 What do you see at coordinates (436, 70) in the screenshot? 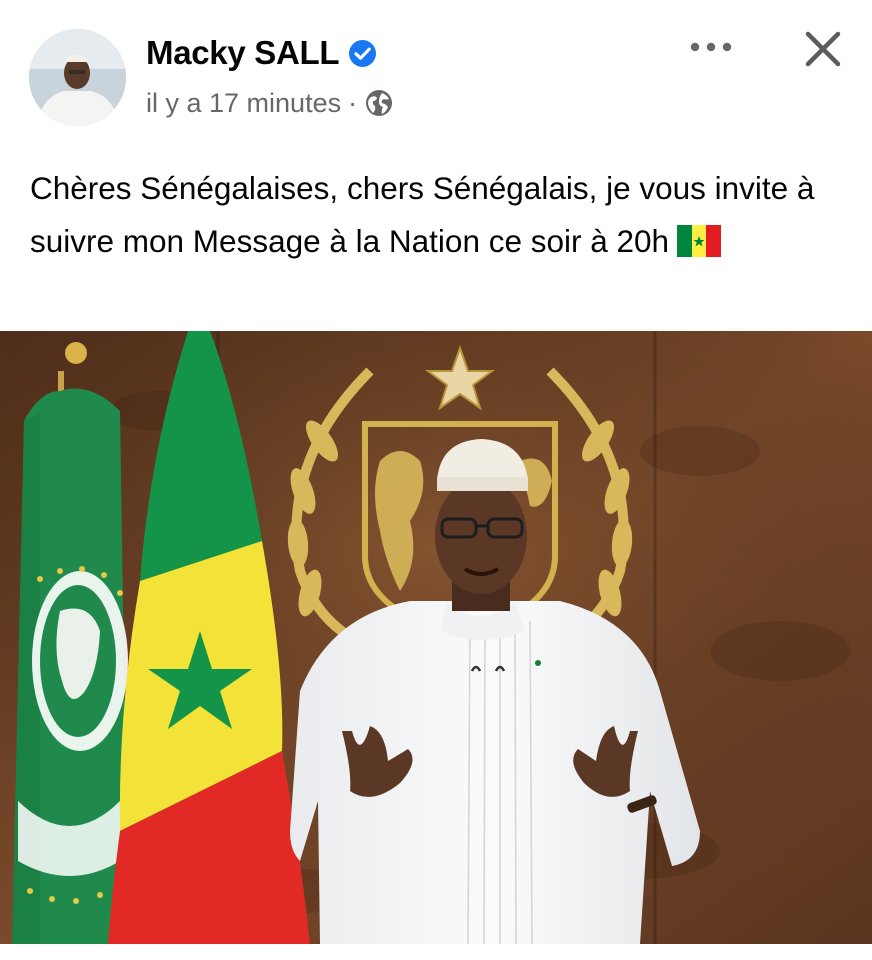
I see `post-header: Macky SALL il y a 17 minutes ·` at bounding box center [436, 70].